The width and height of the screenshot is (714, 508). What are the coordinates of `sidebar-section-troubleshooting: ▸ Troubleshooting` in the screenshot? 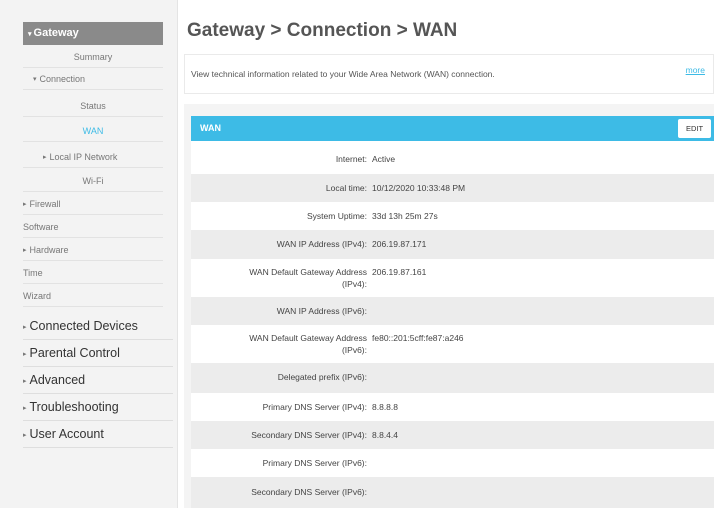 It's located at (98, 407).